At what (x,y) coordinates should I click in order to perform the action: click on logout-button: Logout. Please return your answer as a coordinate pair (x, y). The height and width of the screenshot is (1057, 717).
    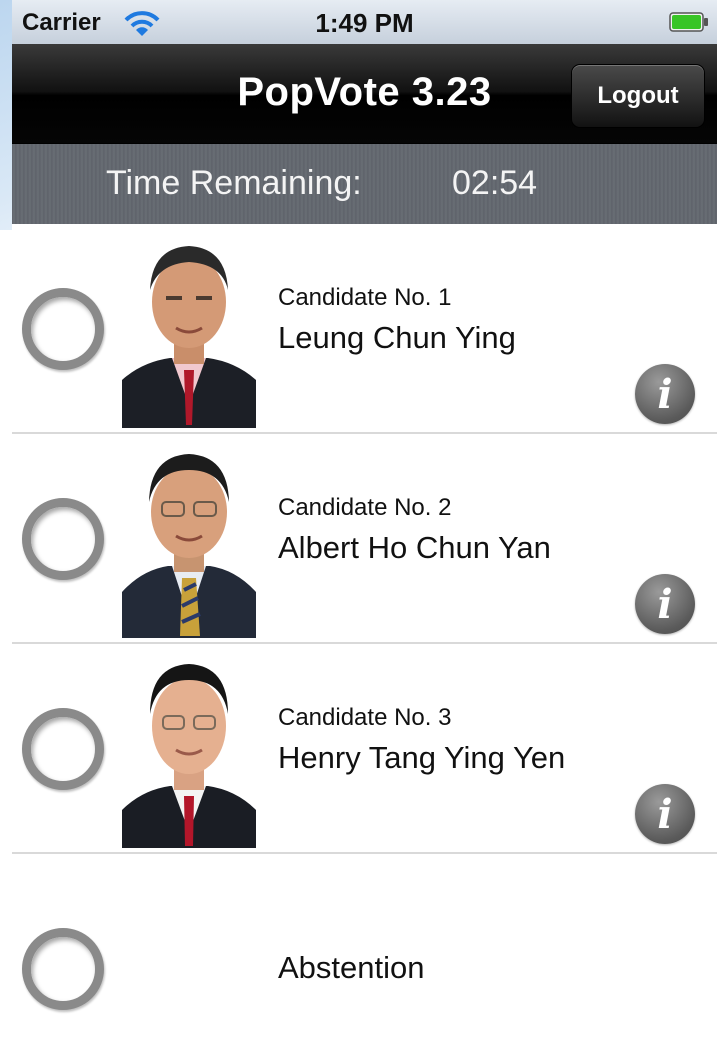
    Looking at the image, I should click on (638, 96).